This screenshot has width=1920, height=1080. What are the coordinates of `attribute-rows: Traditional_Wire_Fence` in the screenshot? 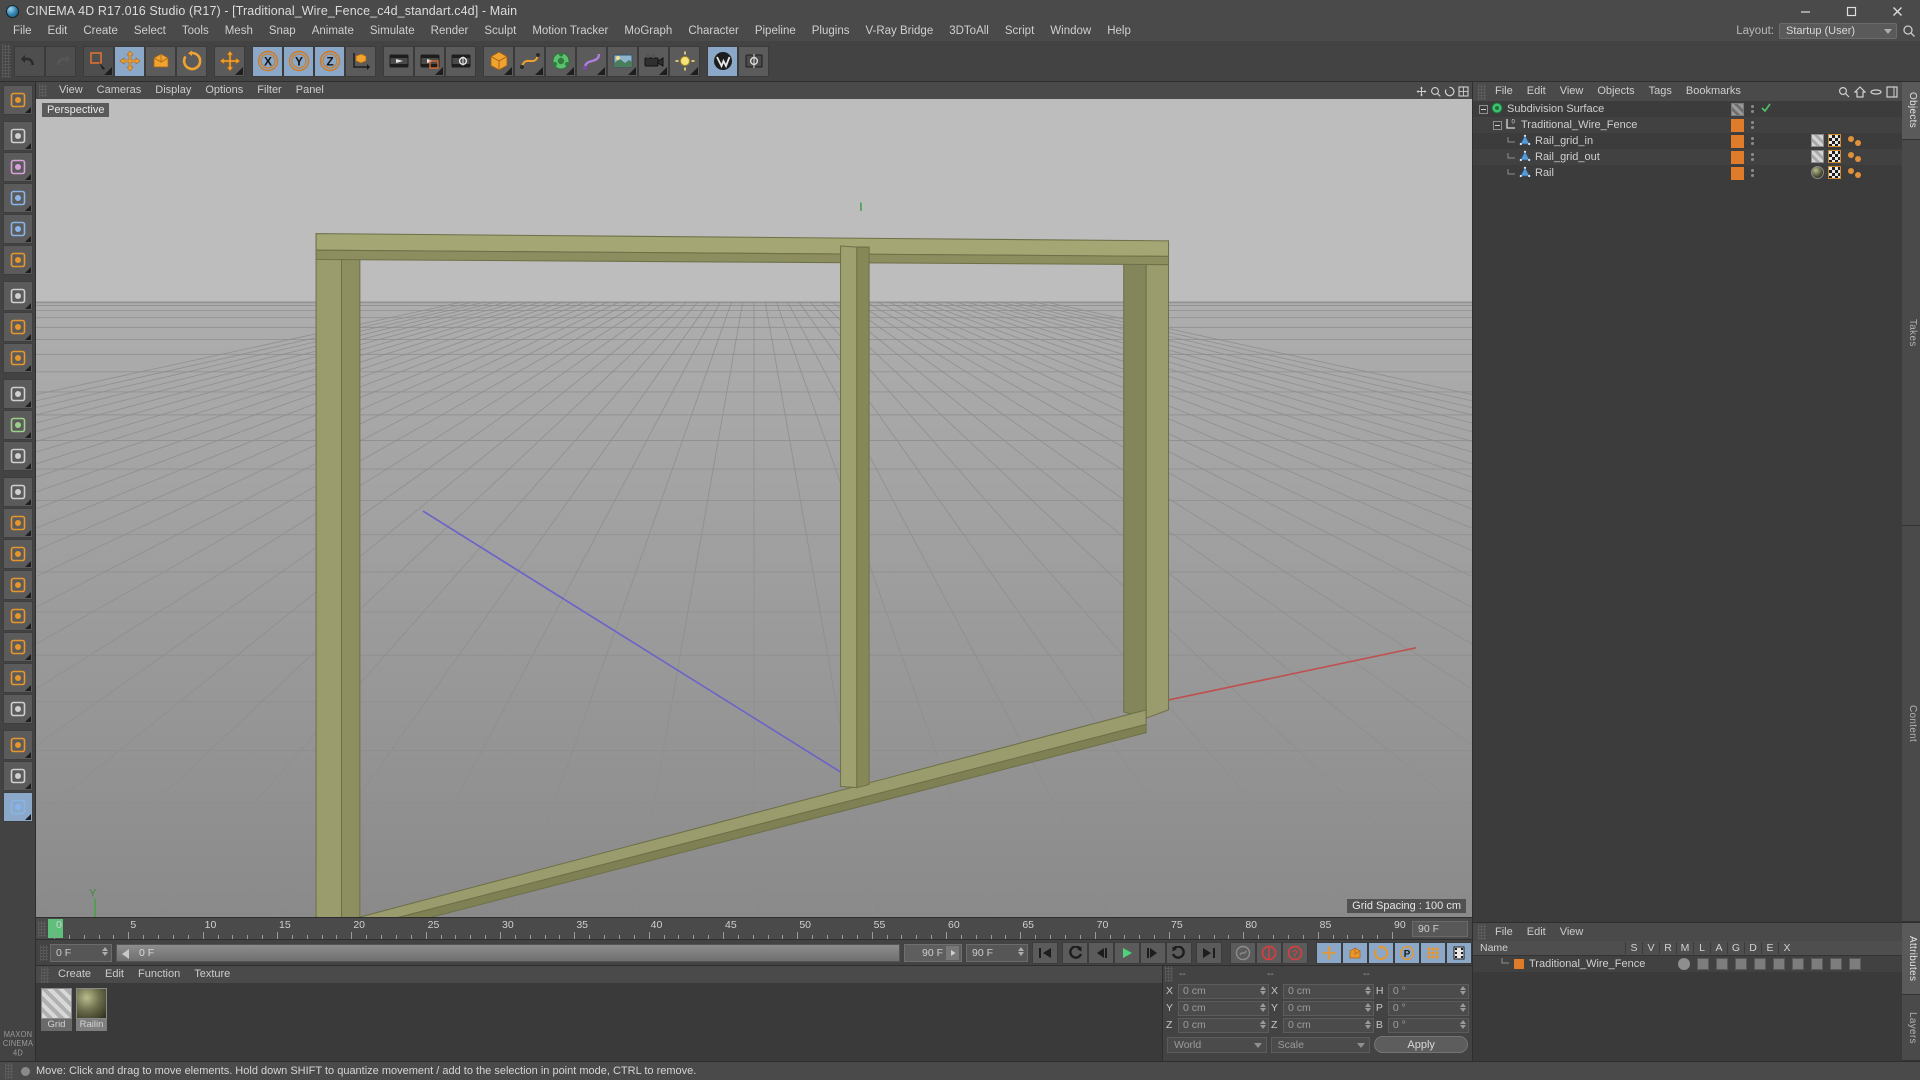 It's located at (1687, 964).